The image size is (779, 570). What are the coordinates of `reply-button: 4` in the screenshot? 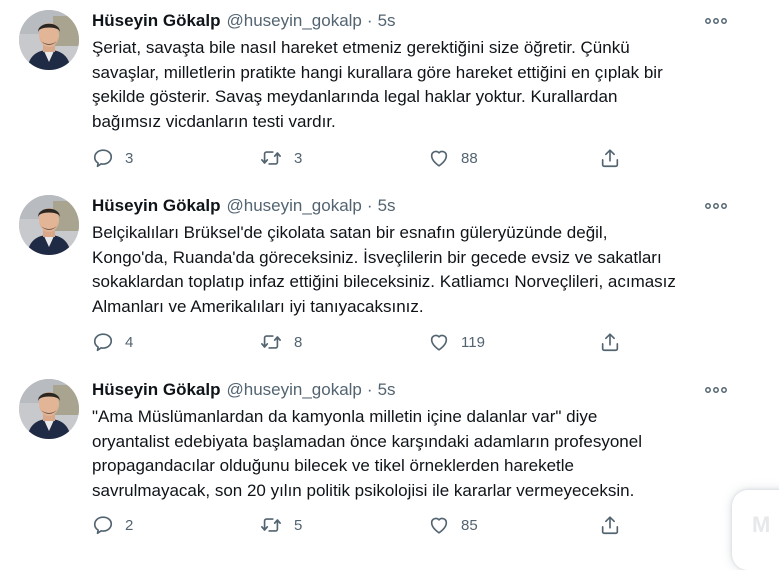 It's located at (112, 342).